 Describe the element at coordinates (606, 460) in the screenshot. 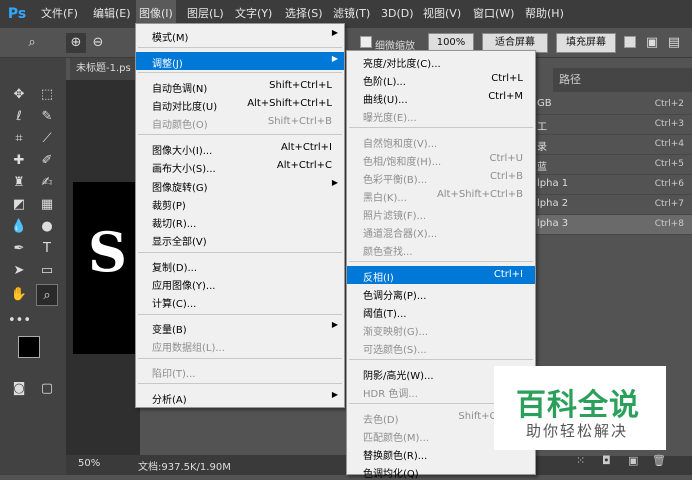

I see `save-selection-icon: ◘` at that location.